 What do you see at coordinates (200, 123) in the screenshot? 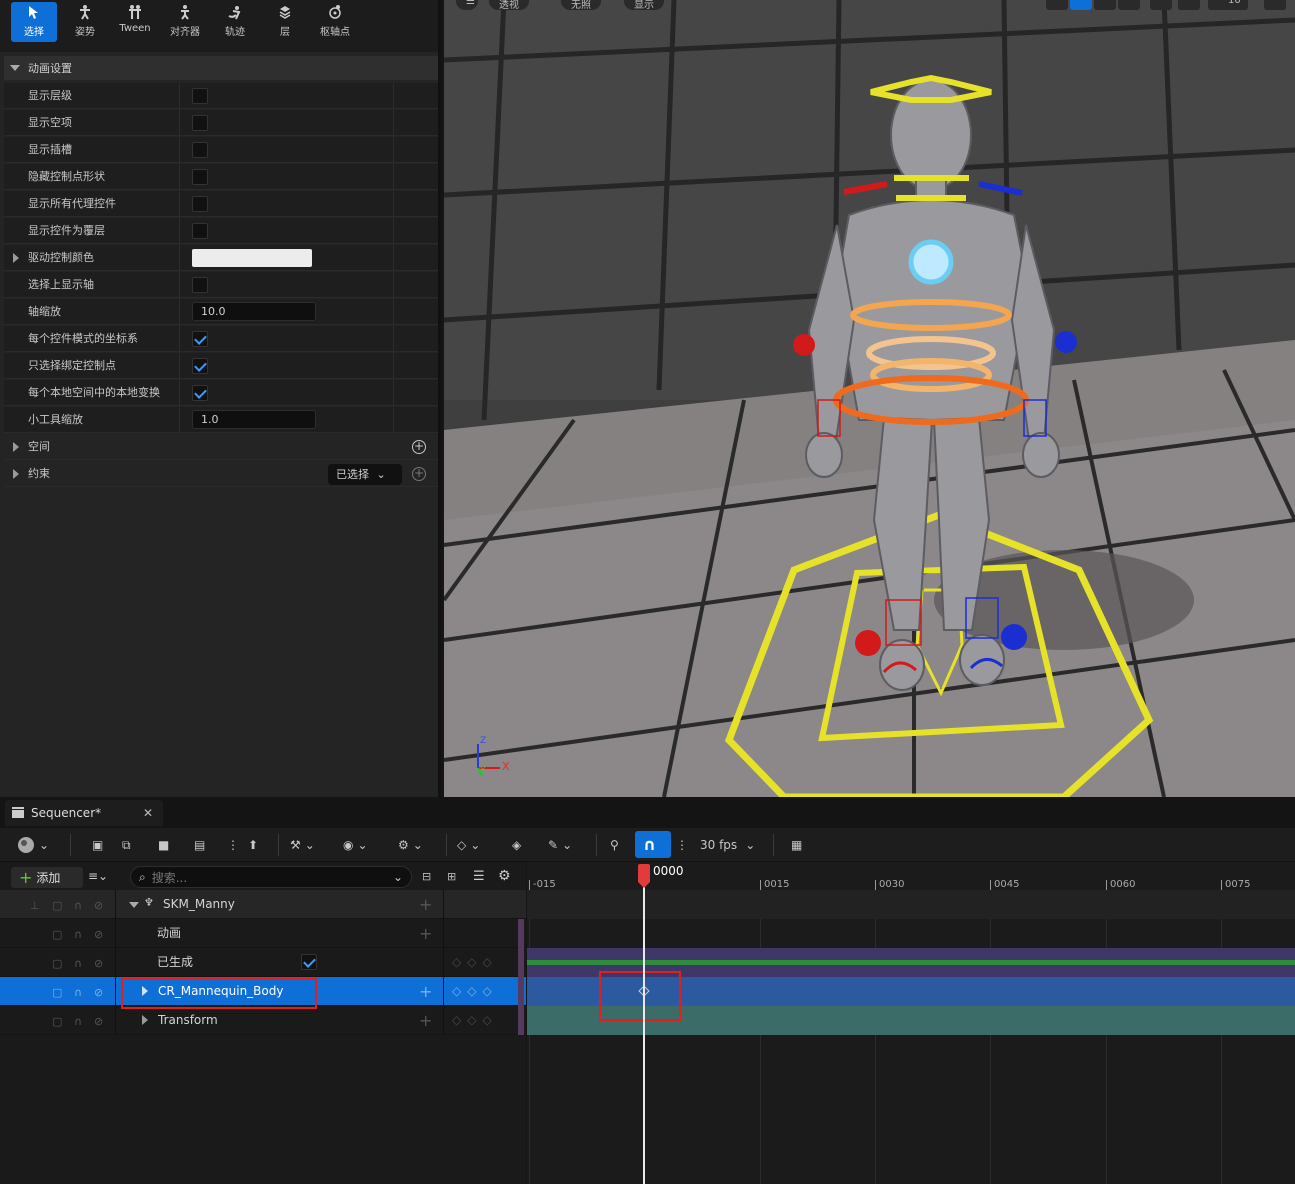
I see `show-nulls-checkbox` at bounding box center [200, 123].